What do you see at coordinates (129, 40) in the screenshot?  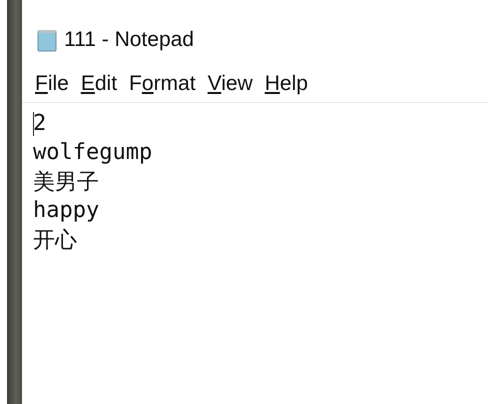 I see `window-title: 111 - Notepad` at bounding box center [129, 40].